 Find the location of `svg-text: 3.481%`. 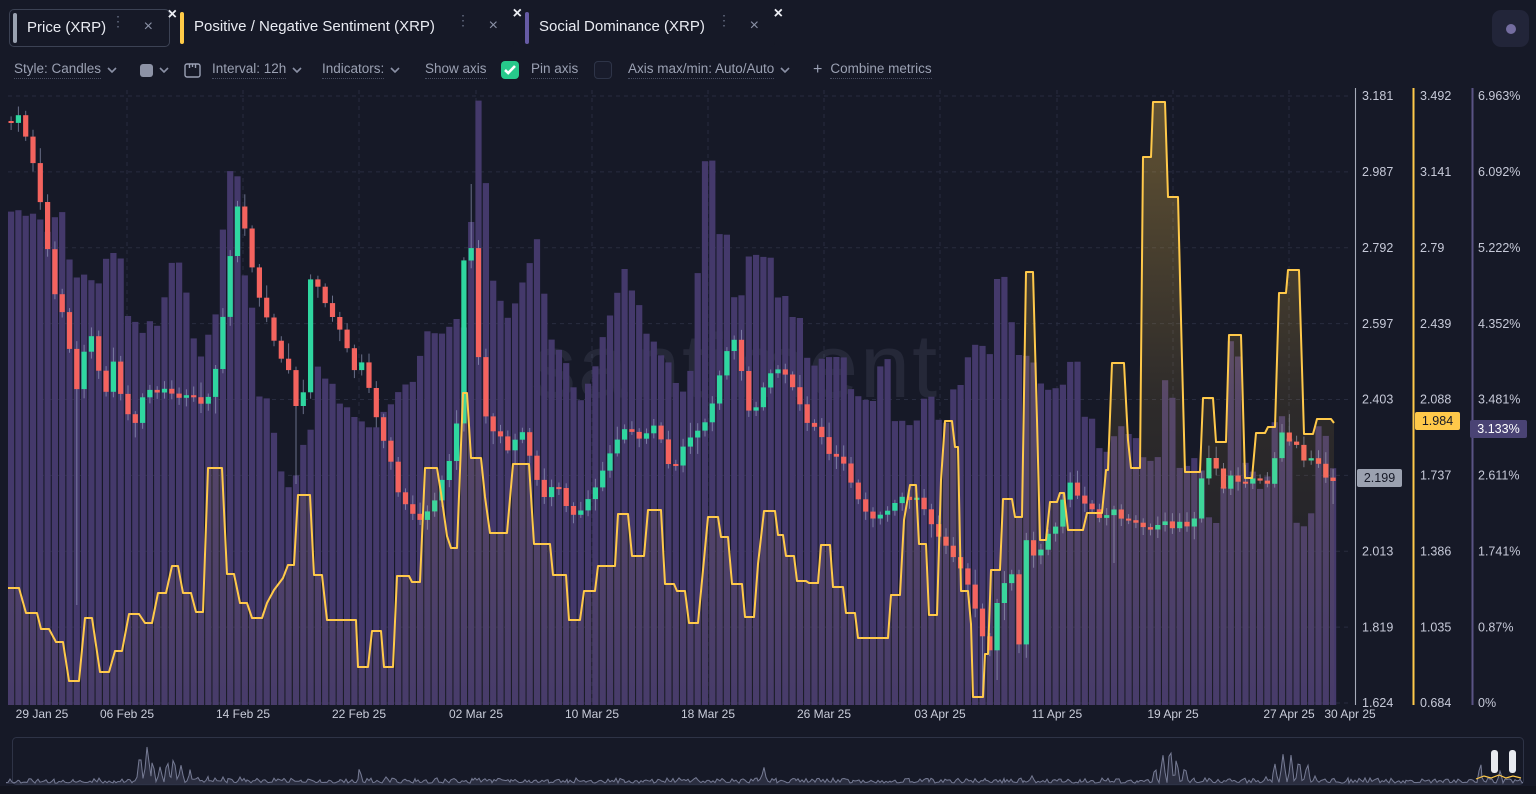

svg-text: 3.481% is located at coordinates (1499, 400).